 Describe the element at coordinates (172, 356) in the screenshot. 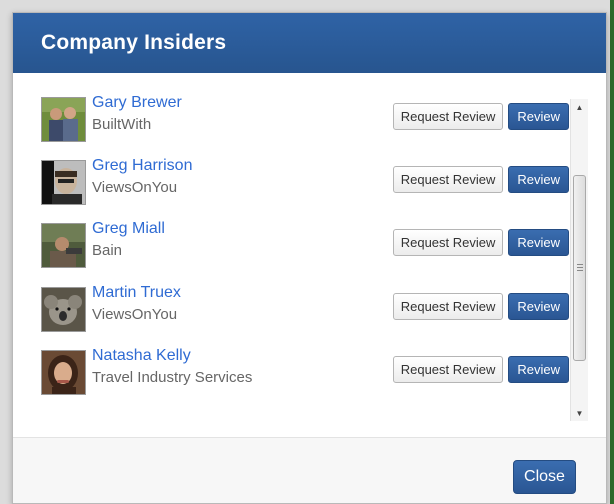

I see `insider-name-link: Natasha Kelly` at that location.